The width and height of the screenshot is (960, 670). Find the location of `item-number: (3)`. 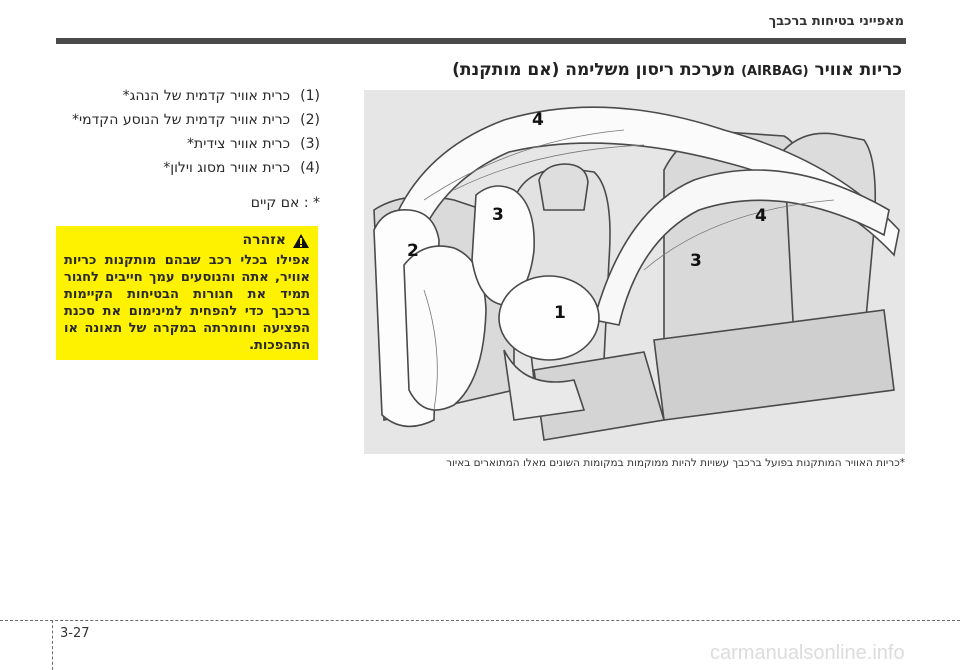

item-number: (3) is located at coordinates (310, 144).